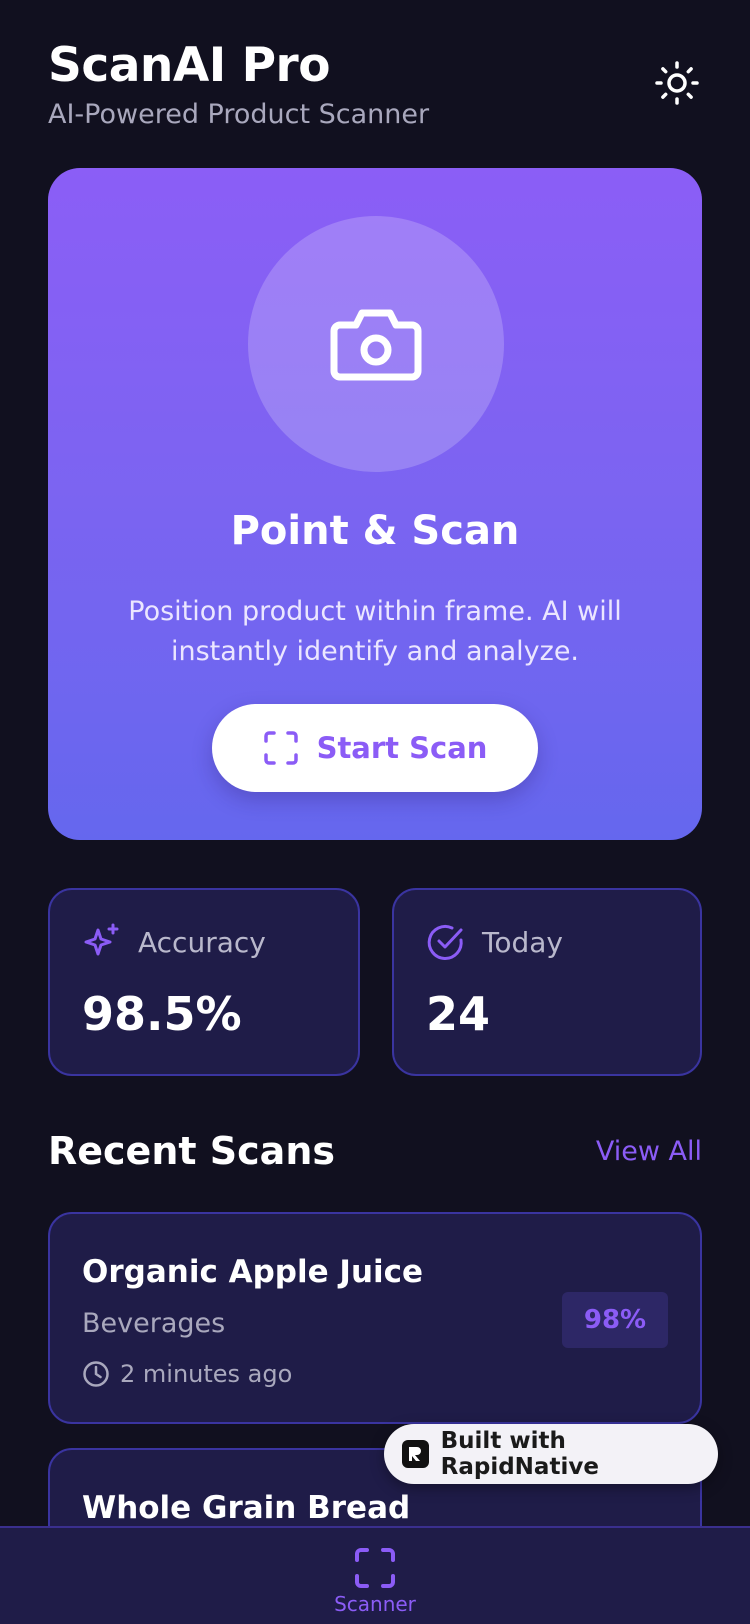 This screenshot has width=750, height=1624. What do you see at coordinates (649, 1152) in the screenshot?
I see `view-all-link: View All` at bounding box center [649, 1152].